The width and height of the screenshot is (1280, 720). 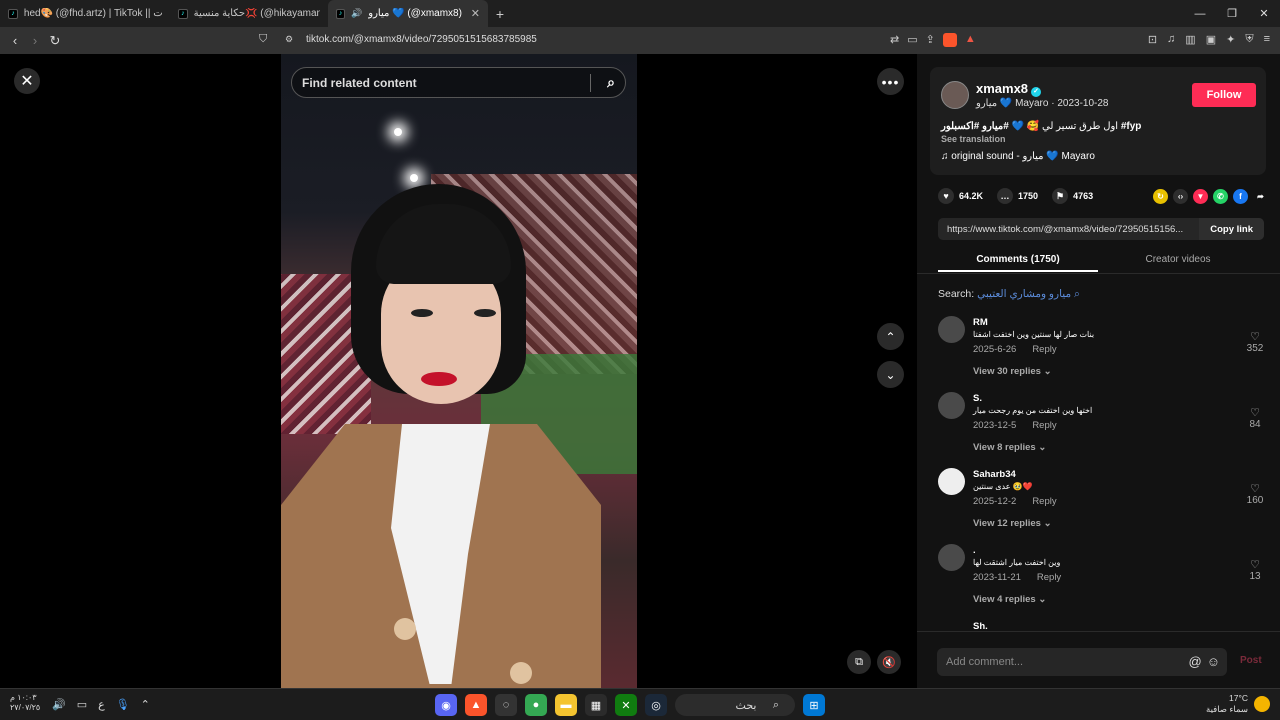 I want to click on bookmark-icon: ⚑, so click(x=1060, y=196).